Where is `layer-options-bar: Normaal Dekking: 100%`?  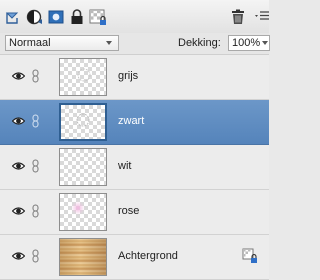
layer-options-bar: Normaal Dekking: 100% is located at coordinates (135, 44).